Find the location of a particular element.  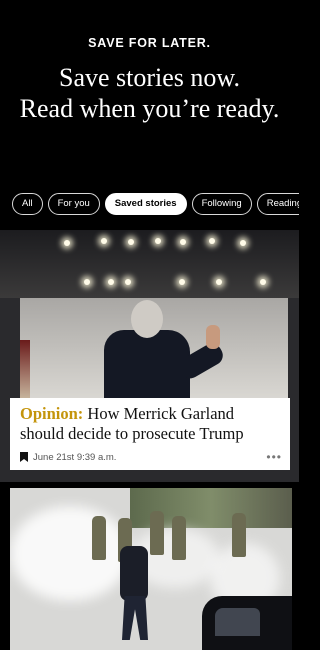

saved-timestamp: June 21st 9:39 a.m. is located at coordinates (75, 457).